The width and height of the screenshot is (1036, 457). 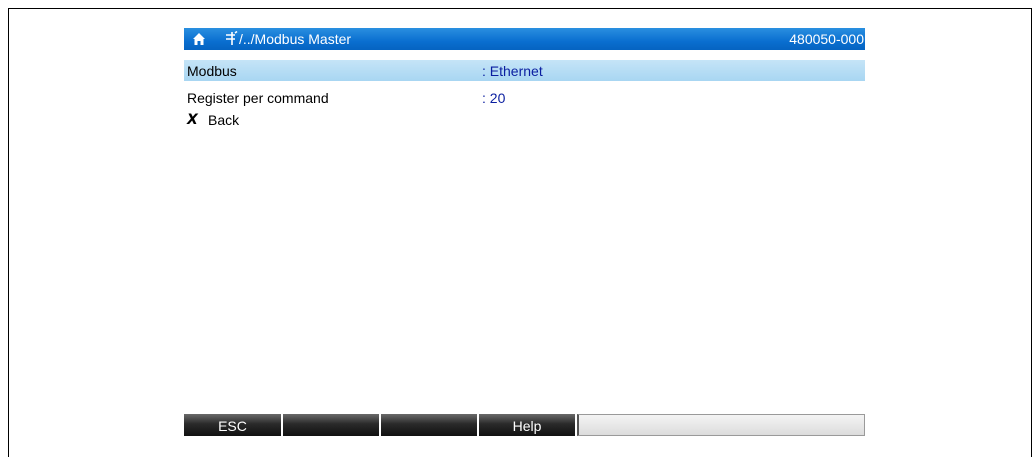 What do you see at coordinates (295, 39) in the screenshot?
I see `breadcrumb-path: /../Modbus Master` at bounding box center [295, 39].